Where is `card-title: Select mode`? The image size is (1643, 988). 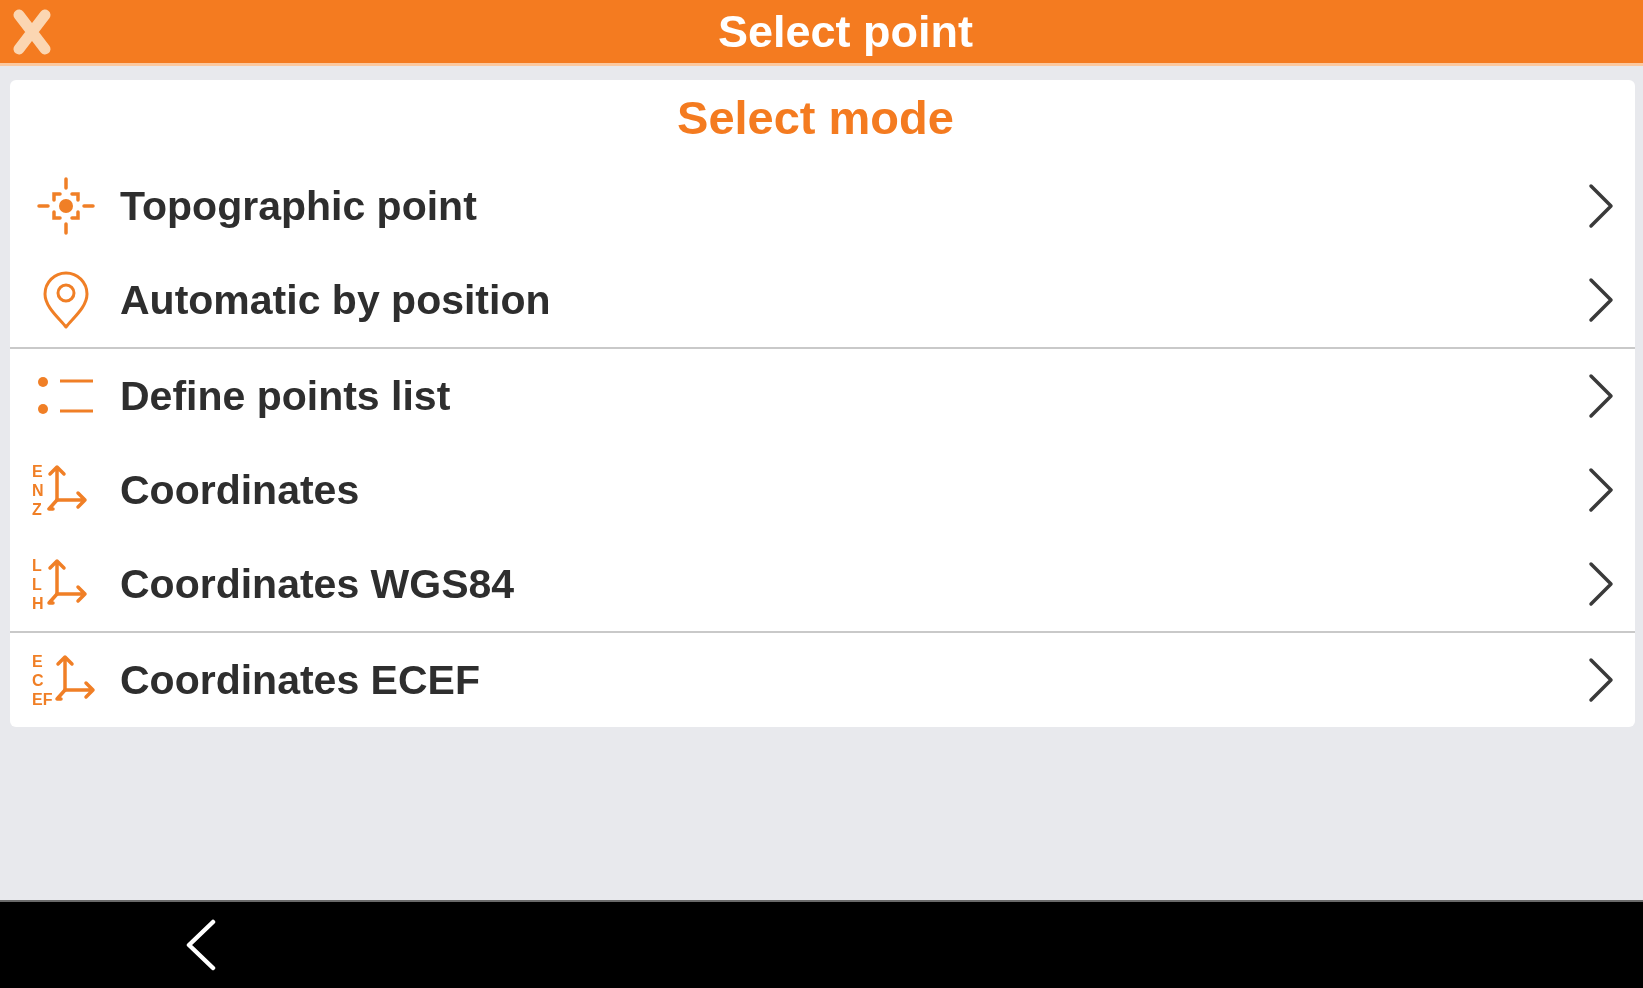 card-title: Select mode is located at coordinates (815, 117).